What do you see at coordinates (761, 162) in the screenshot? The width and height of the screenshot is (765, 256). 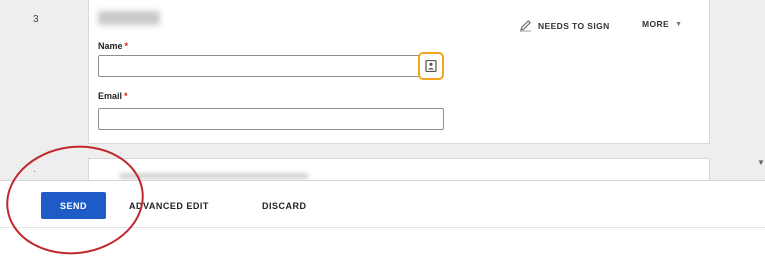 I see `scroll-indicator: ▼` at bounding box center [761, 162].